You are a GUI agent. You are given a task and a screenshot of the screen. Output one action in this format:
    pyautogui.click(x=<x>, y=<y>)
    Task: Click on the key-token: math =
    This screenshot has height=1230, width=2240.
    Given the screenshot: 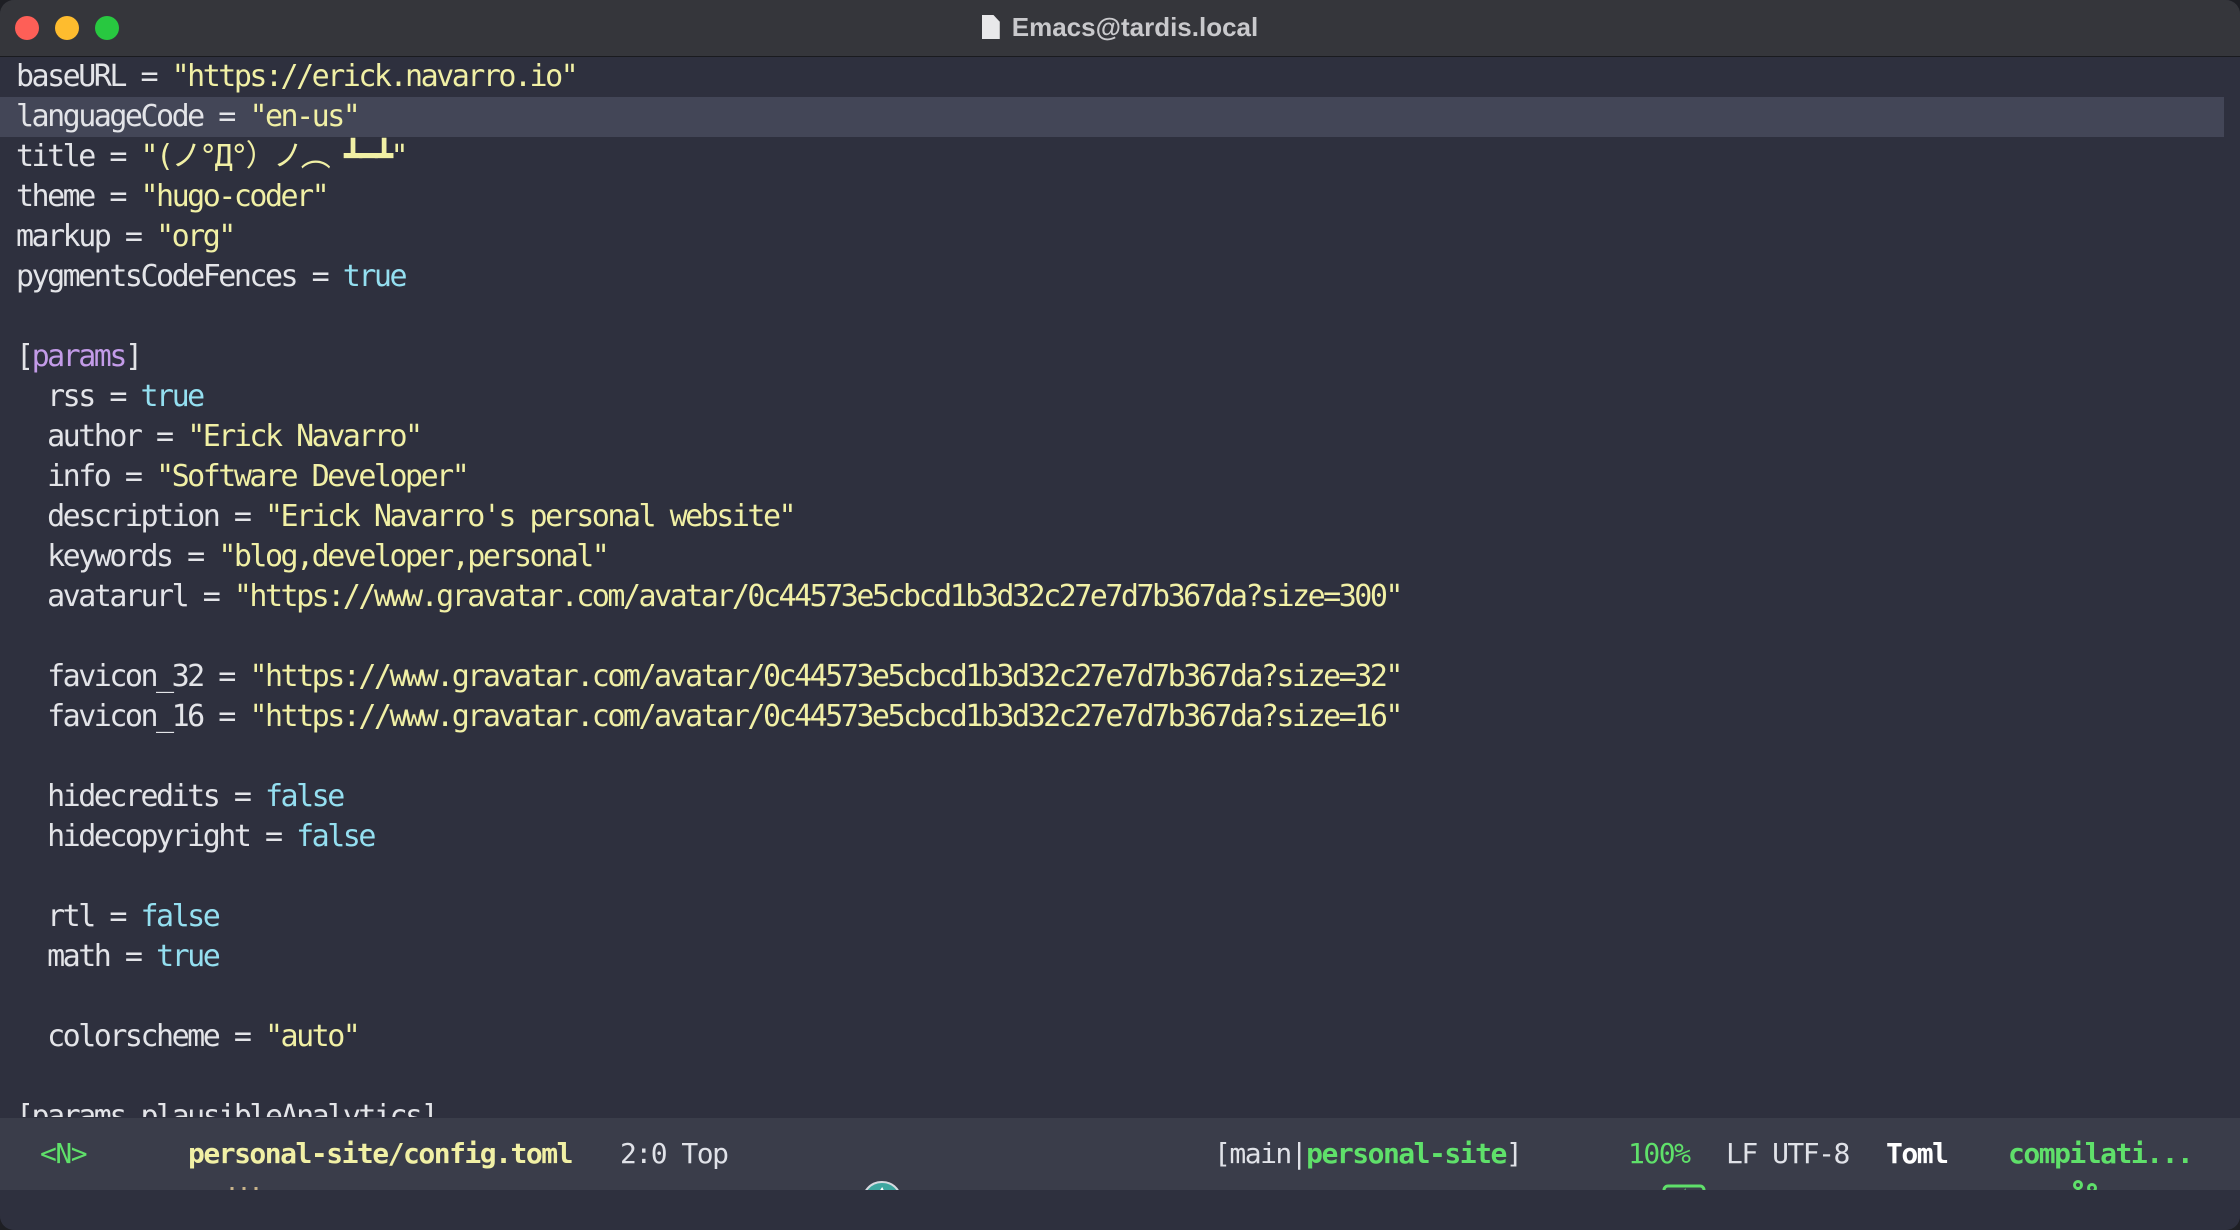 What is the action you would take?
    pyautogui.click(x=86, y=956)
    